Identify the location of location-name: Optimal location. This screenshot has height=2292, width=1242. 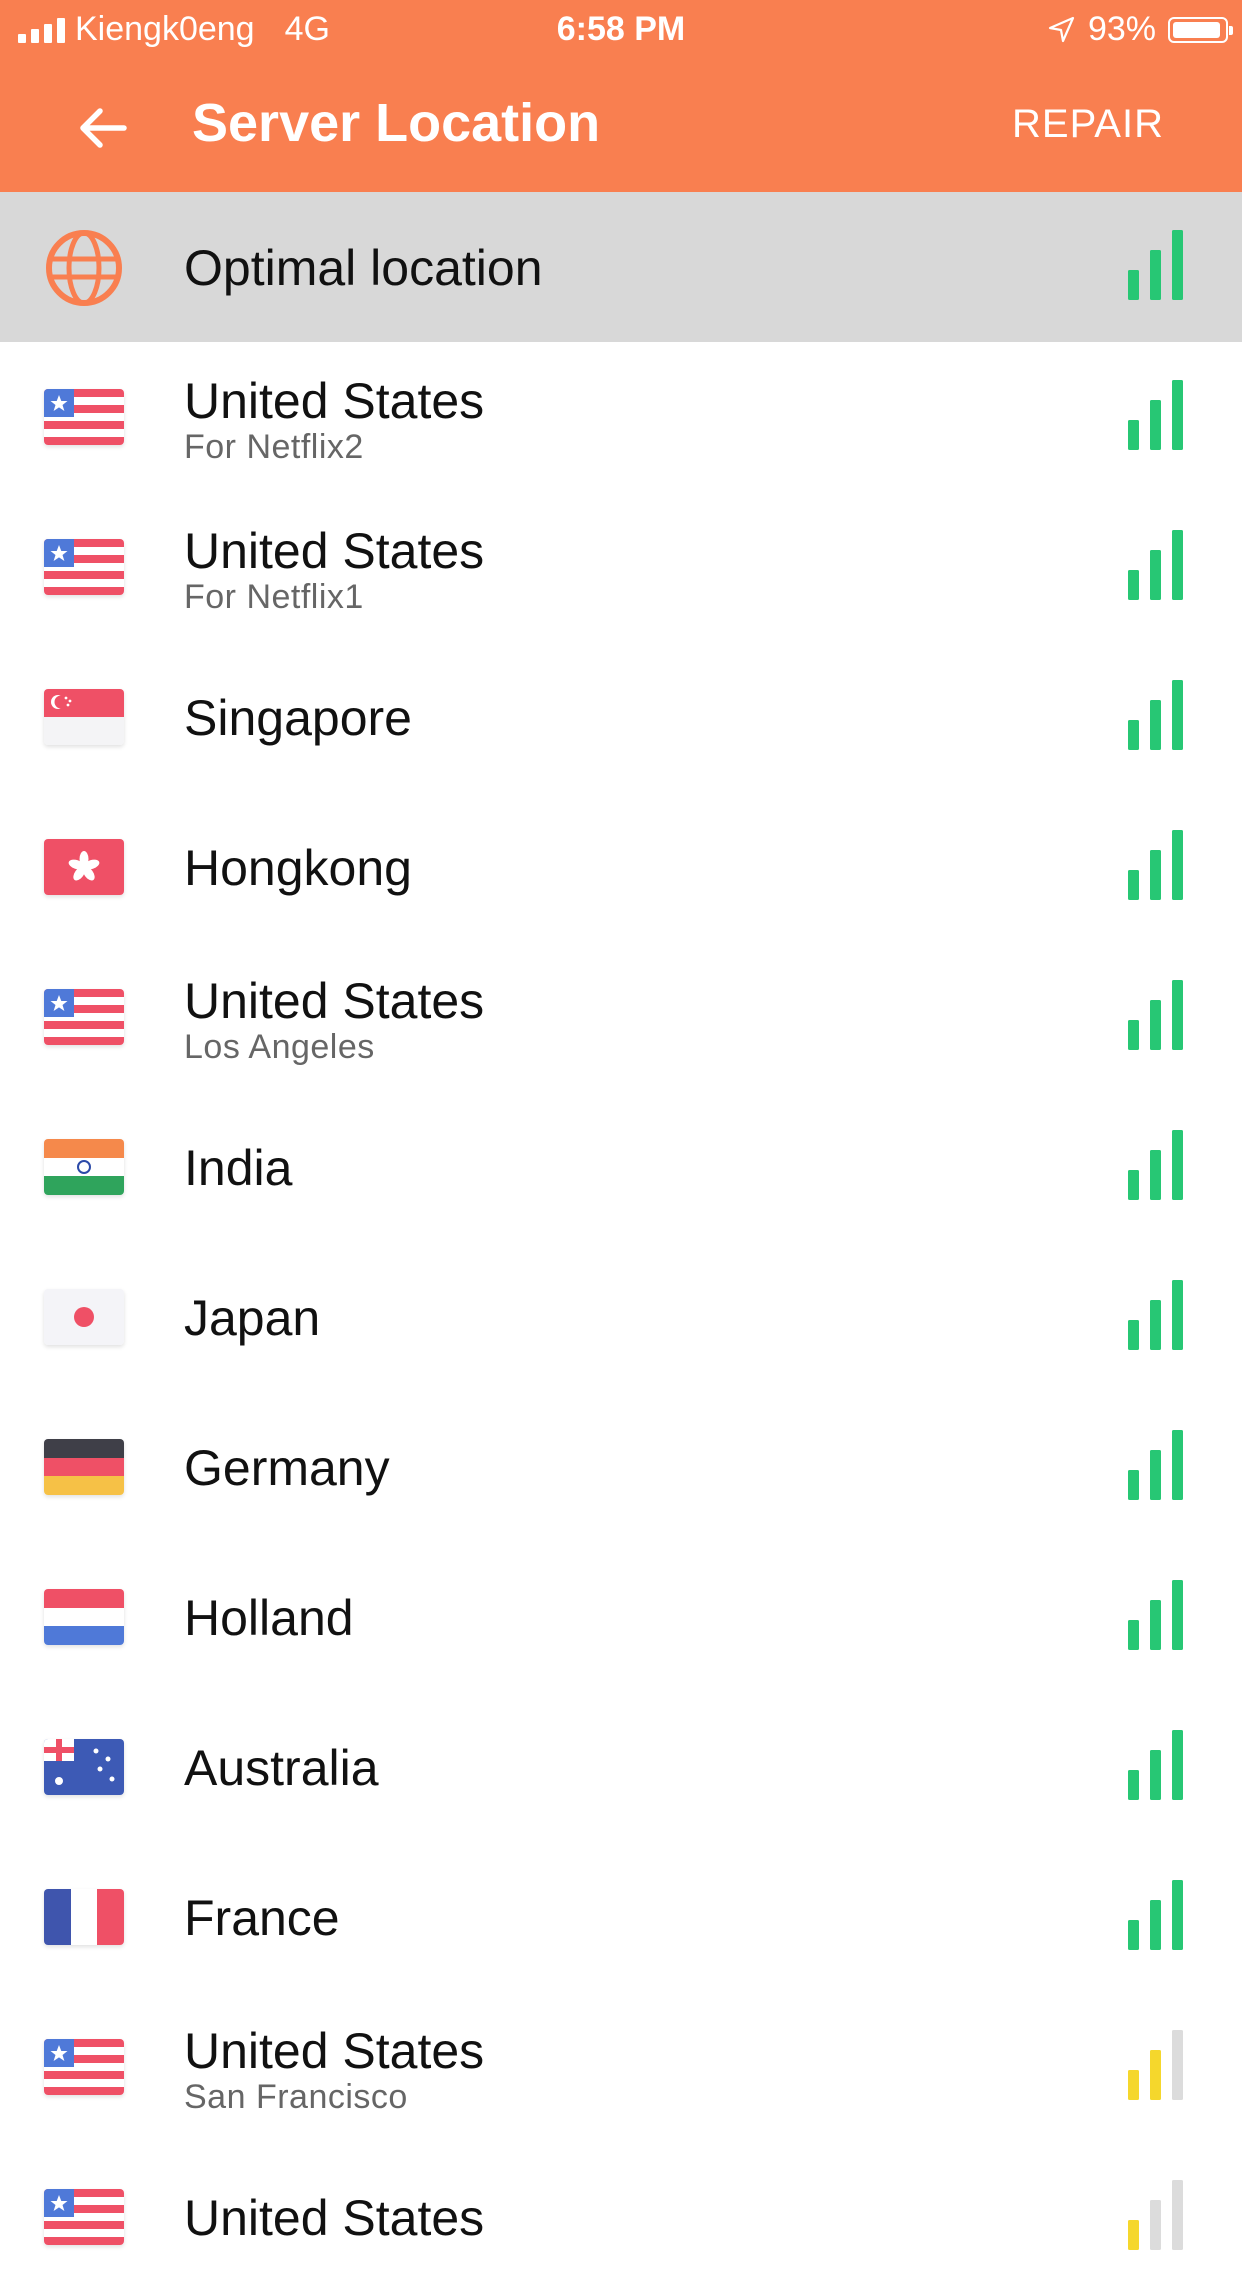
(363, 268).